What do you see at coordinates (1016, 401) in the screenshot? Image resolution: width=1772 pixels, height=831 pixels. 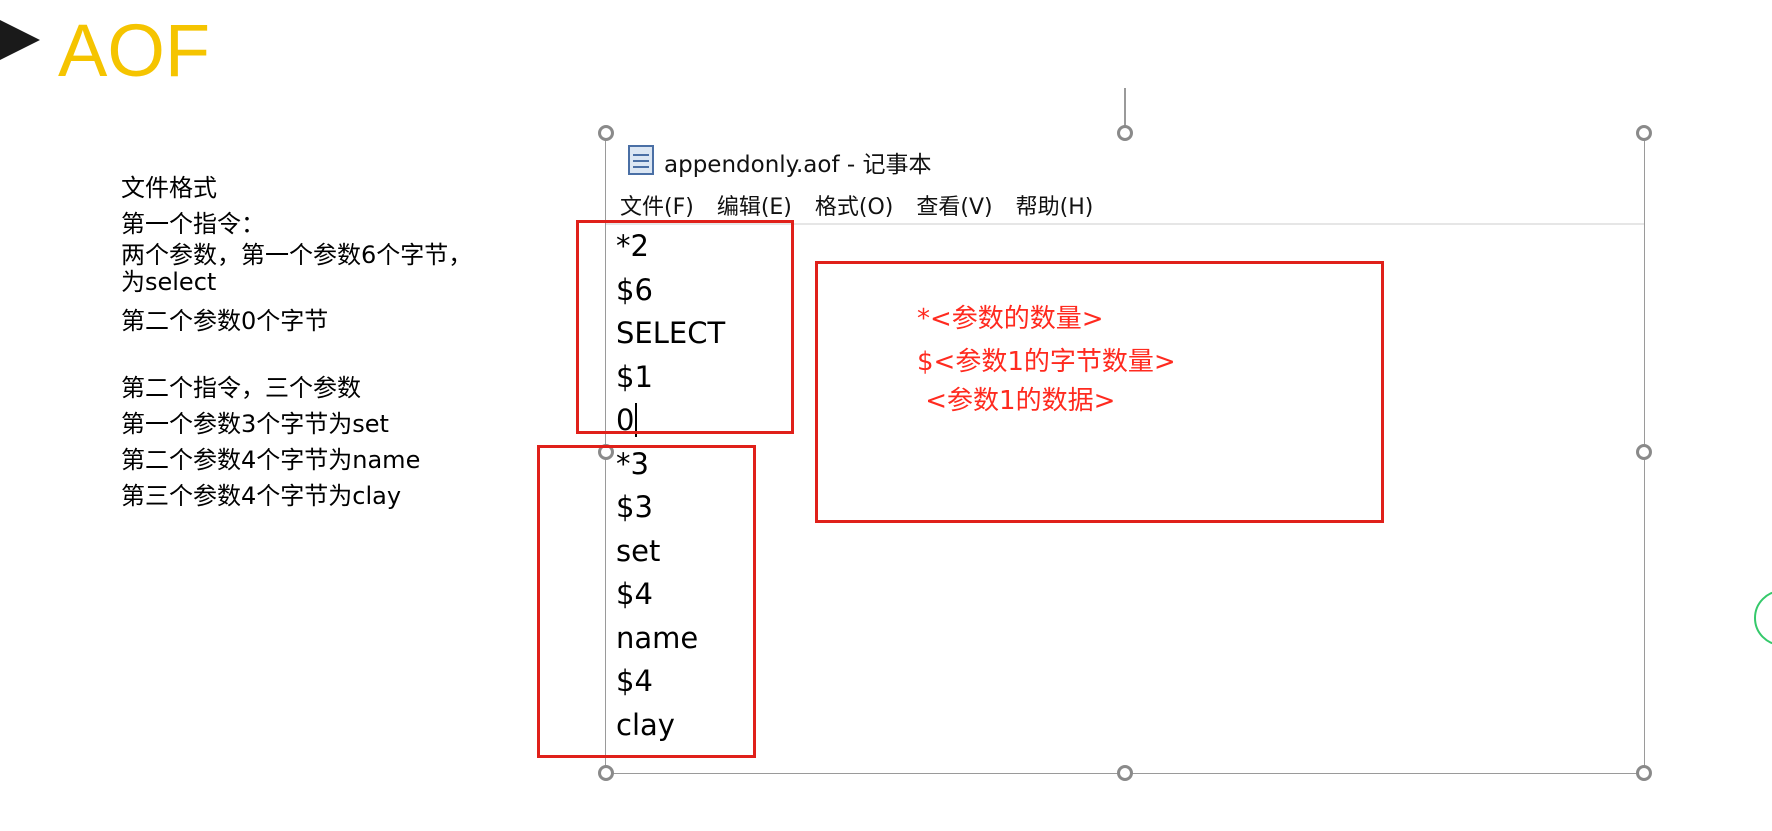 I see `annotation-line: <参数1的数据>` at bounding box center [1016, 401].